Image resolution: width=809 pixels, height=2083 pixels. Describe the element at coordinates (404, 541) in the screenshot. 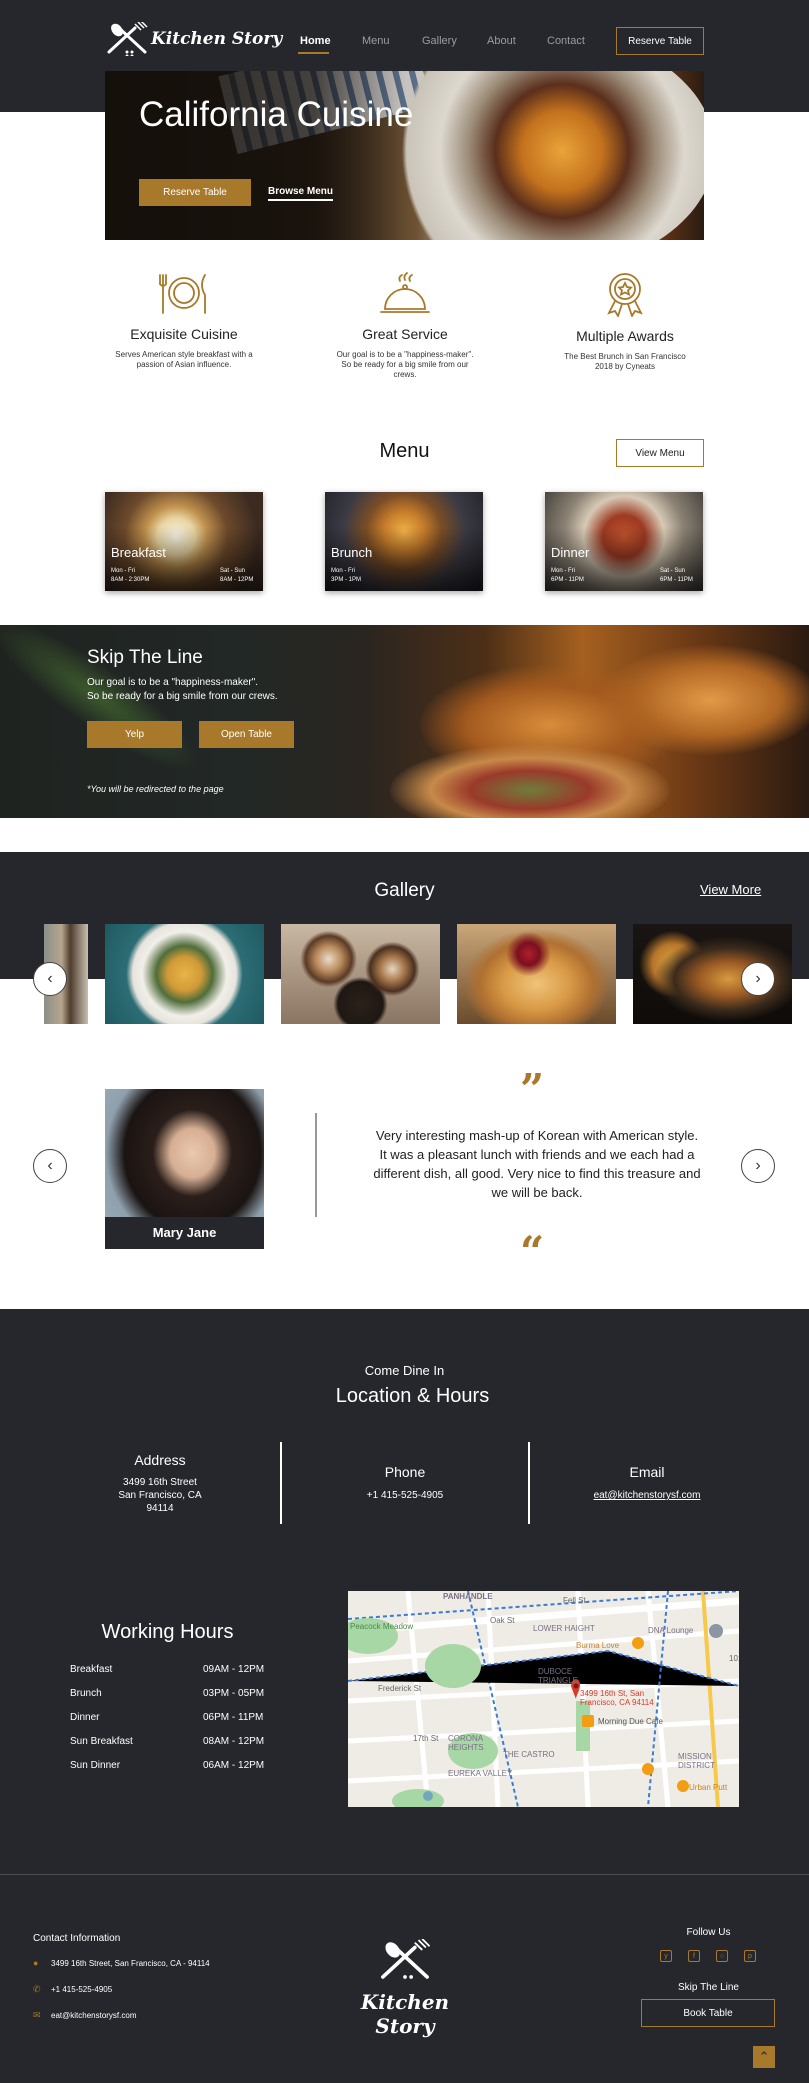

I see `menu-card-brunch: Brunch Mon - Fri 3PM - 1PM` at that location.